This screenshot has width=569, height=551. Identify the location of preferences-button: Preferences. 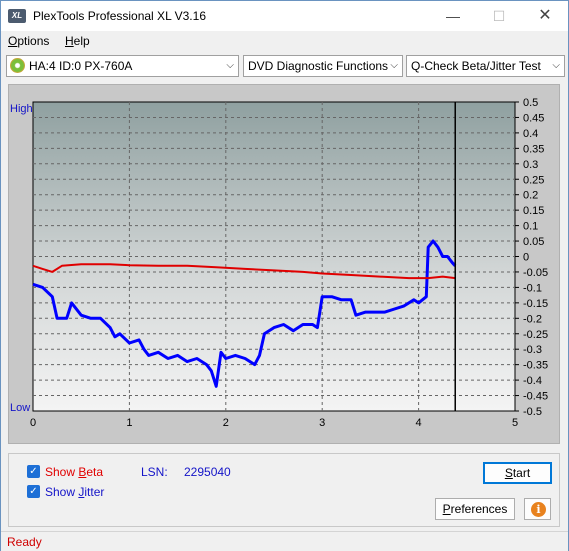
(475, 509).